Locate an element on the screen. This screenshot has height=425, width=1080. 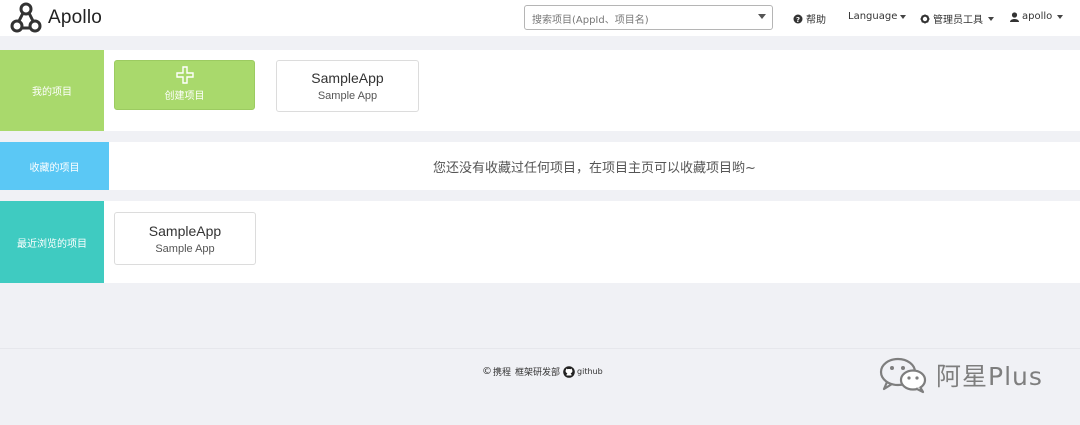
favorites-section: 收藏的项目 您还没有收藏过任何项目，在项目主页可以收藏项目哟~ is located at coordinates (540, 166).